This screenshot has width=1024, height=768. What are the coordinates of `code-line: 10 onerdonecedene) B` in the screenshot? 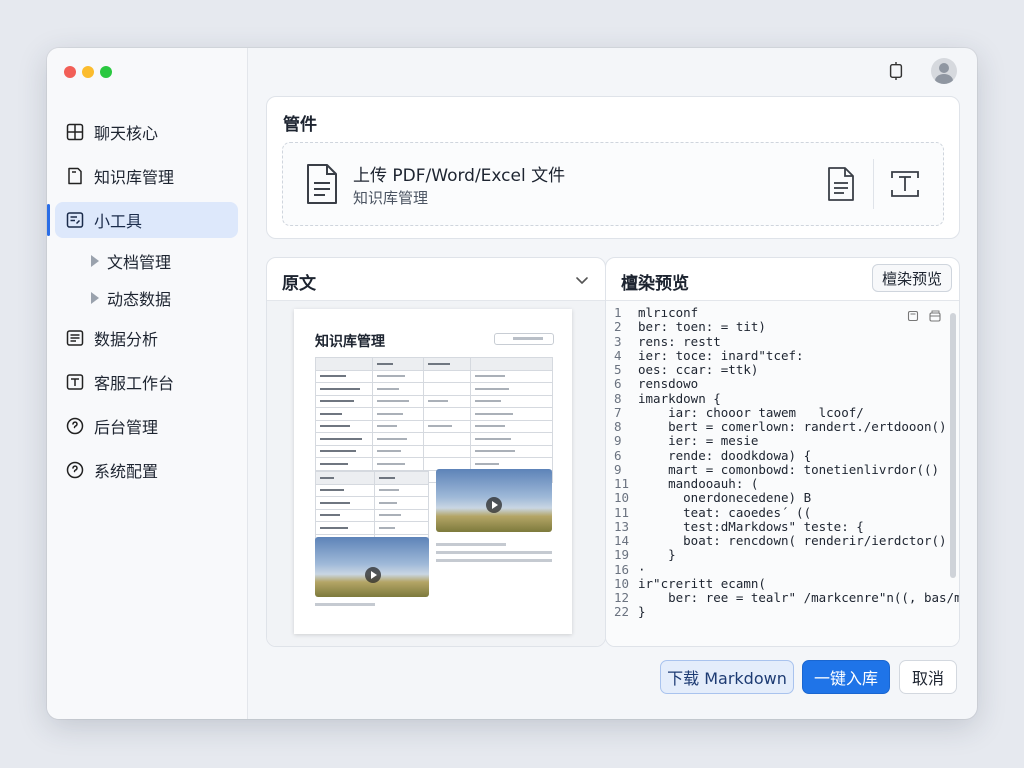 It's located at (786, 498).